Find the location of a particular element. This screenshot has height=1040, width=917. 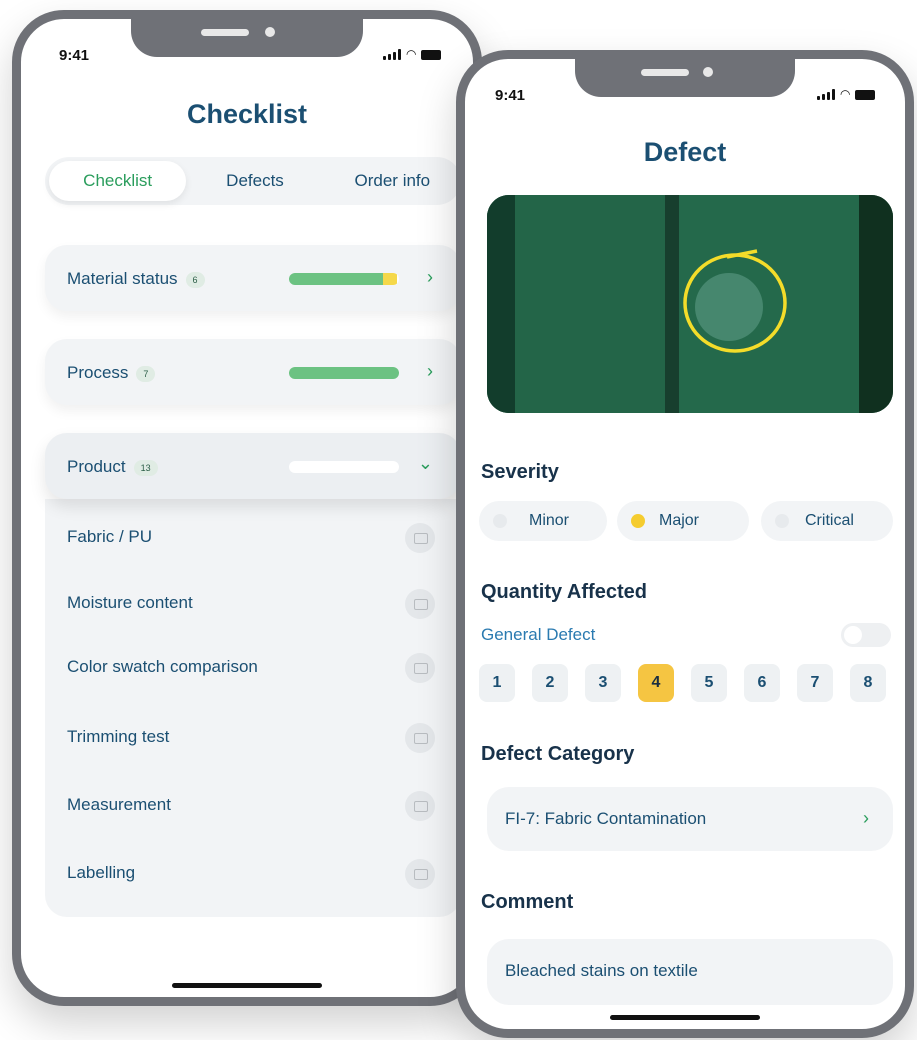

severity-minor-option: Minor is located at coordinates (543, 521).